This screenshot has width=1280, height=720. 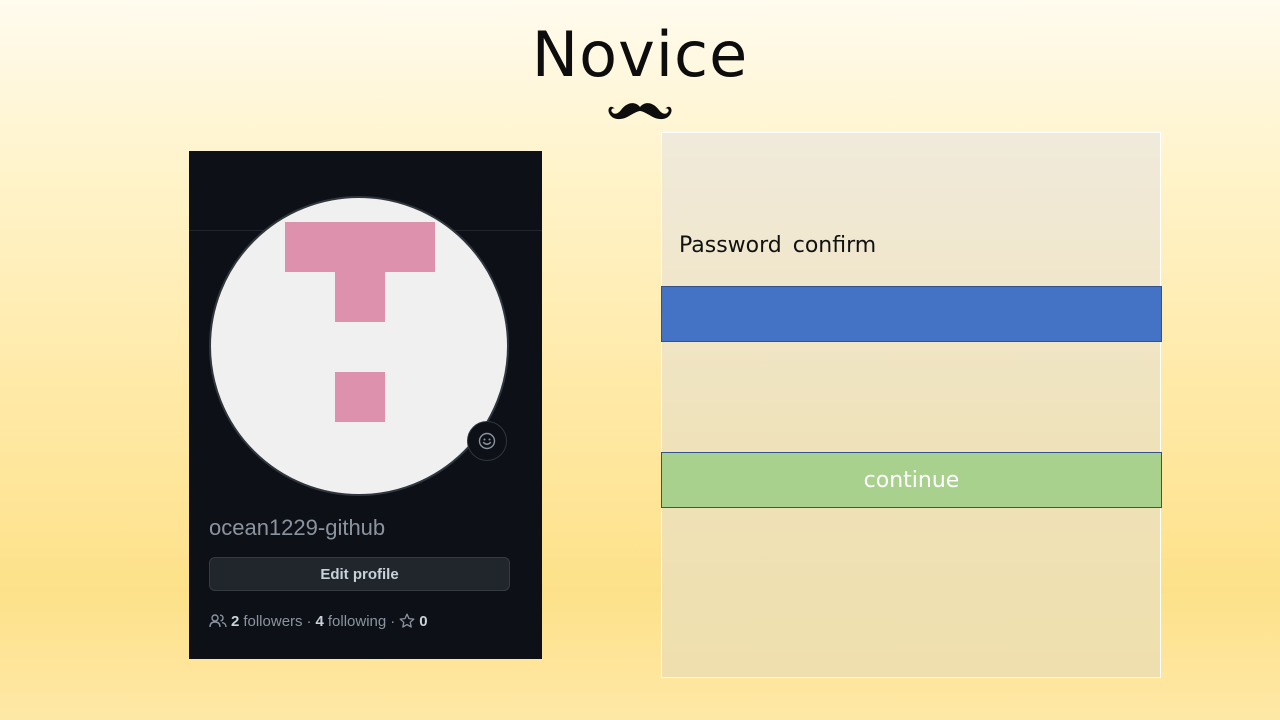 What do you see at coordinates (407, 620) in the screenshot?
I see `star-icon` at bounding box center [407, 620].